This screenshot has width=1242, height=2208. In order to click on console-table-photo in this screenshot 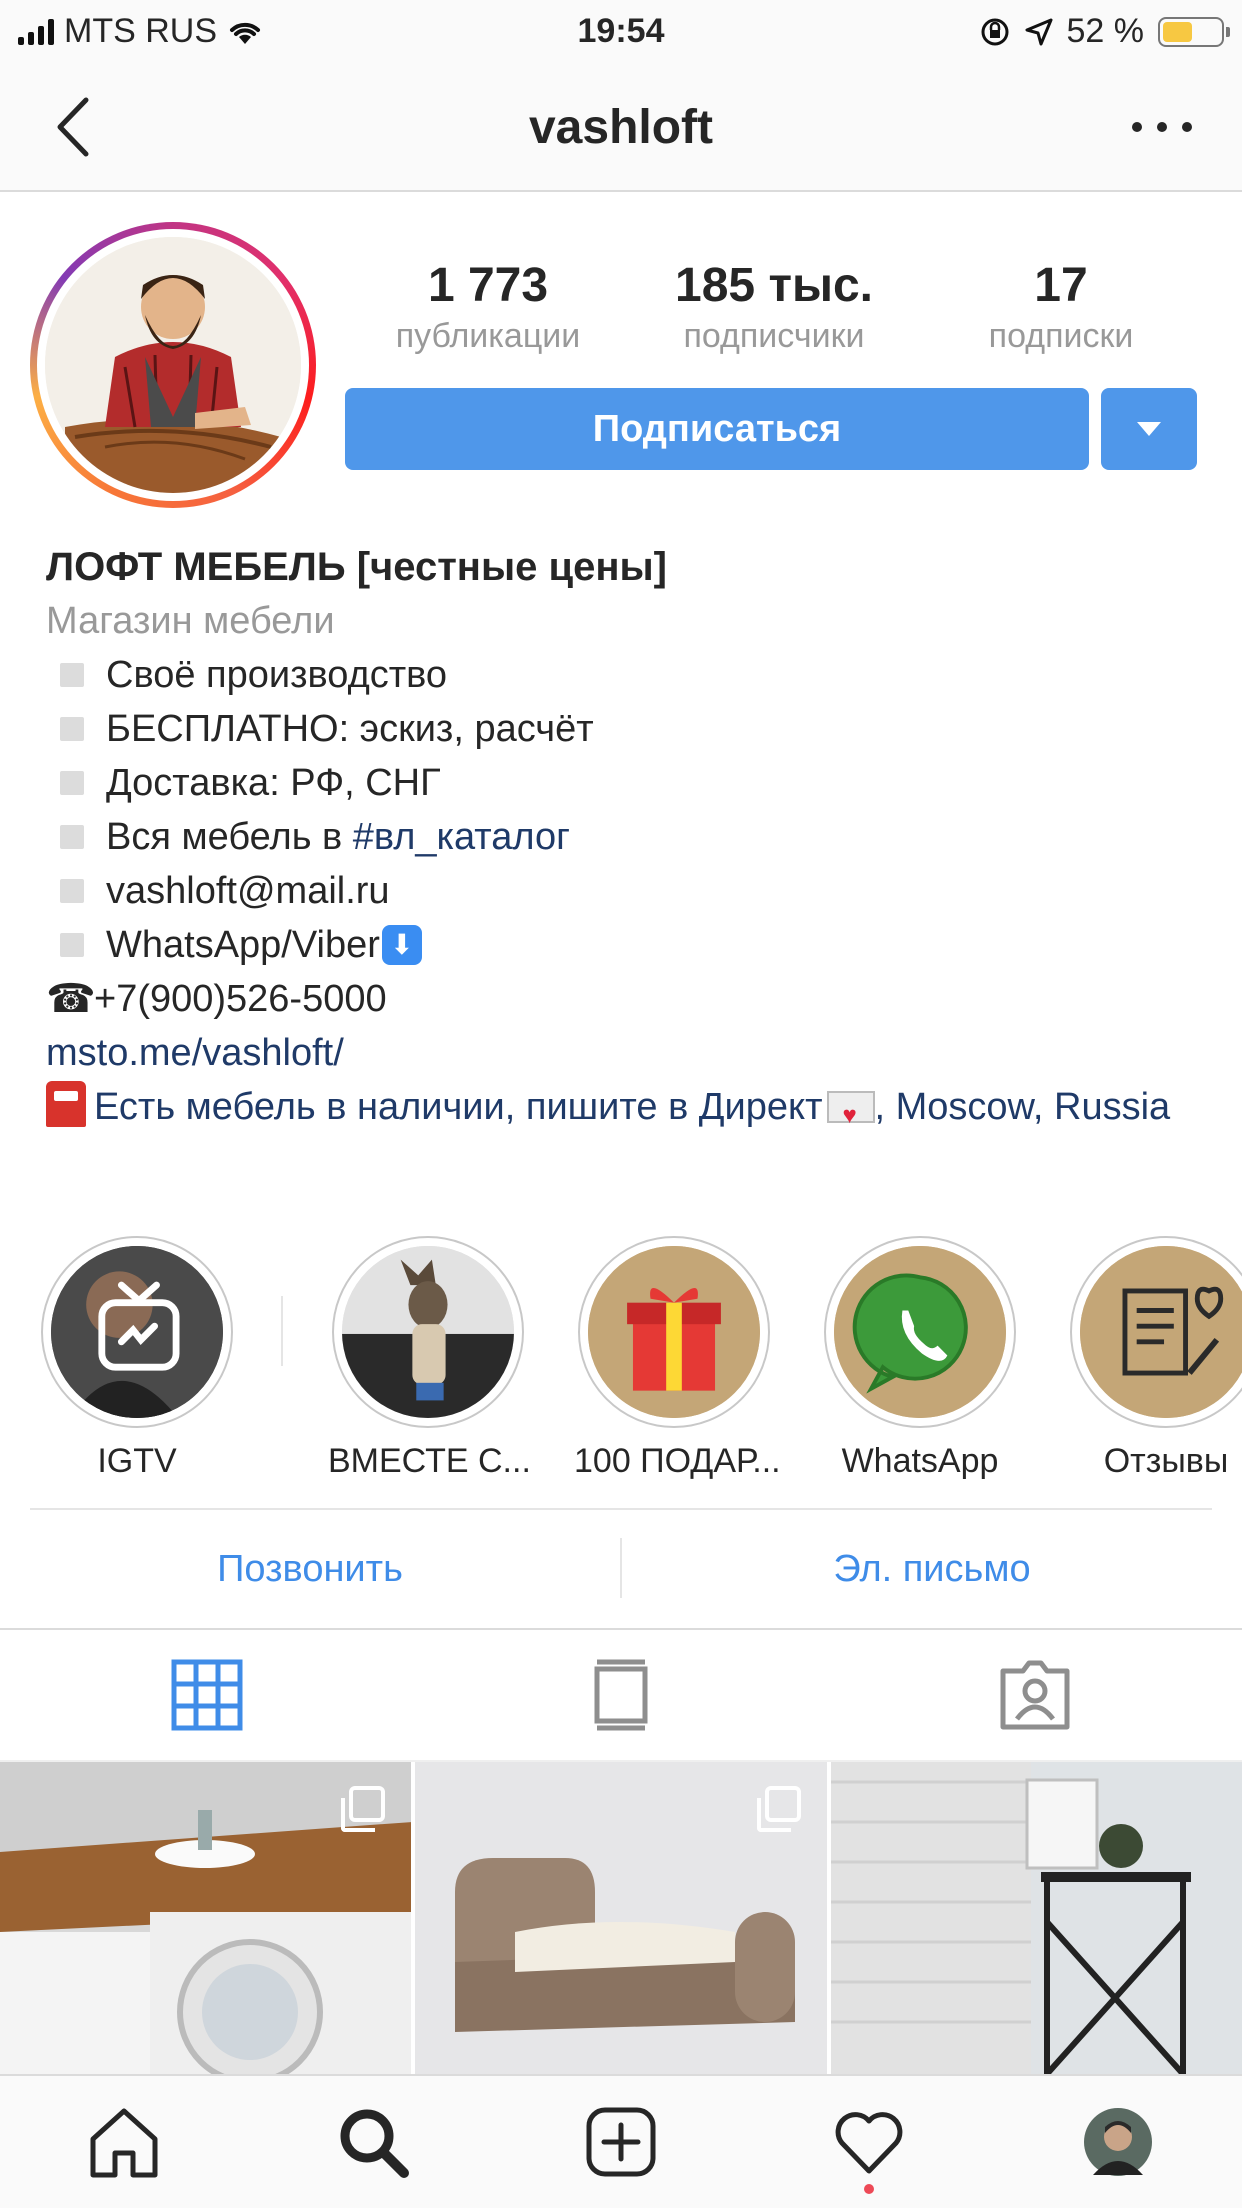, I will do `click(1036, 1918)`.